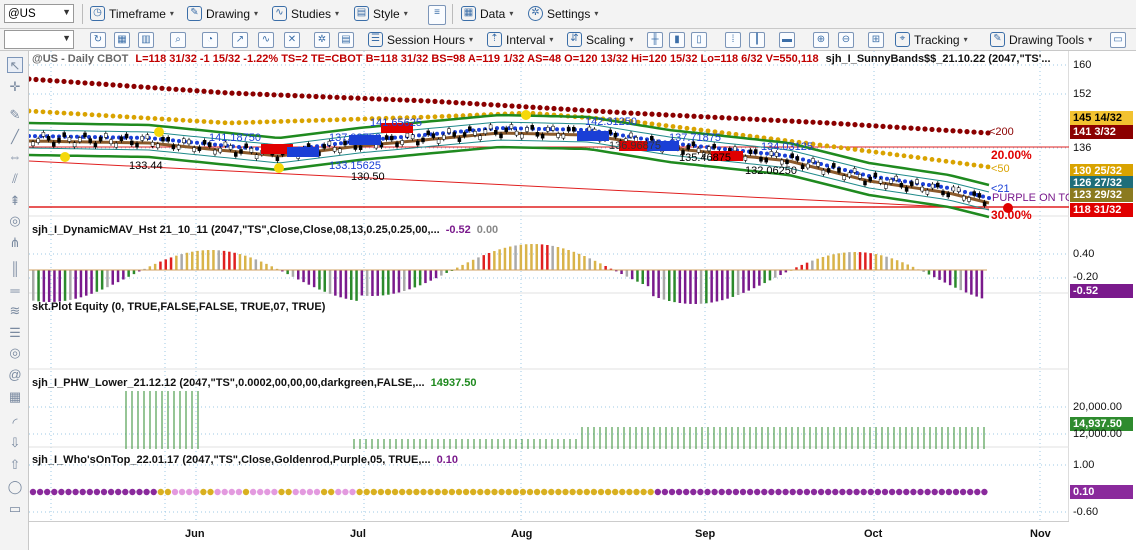  I want to click on cycle-icon: ◎, so click(15, 353).